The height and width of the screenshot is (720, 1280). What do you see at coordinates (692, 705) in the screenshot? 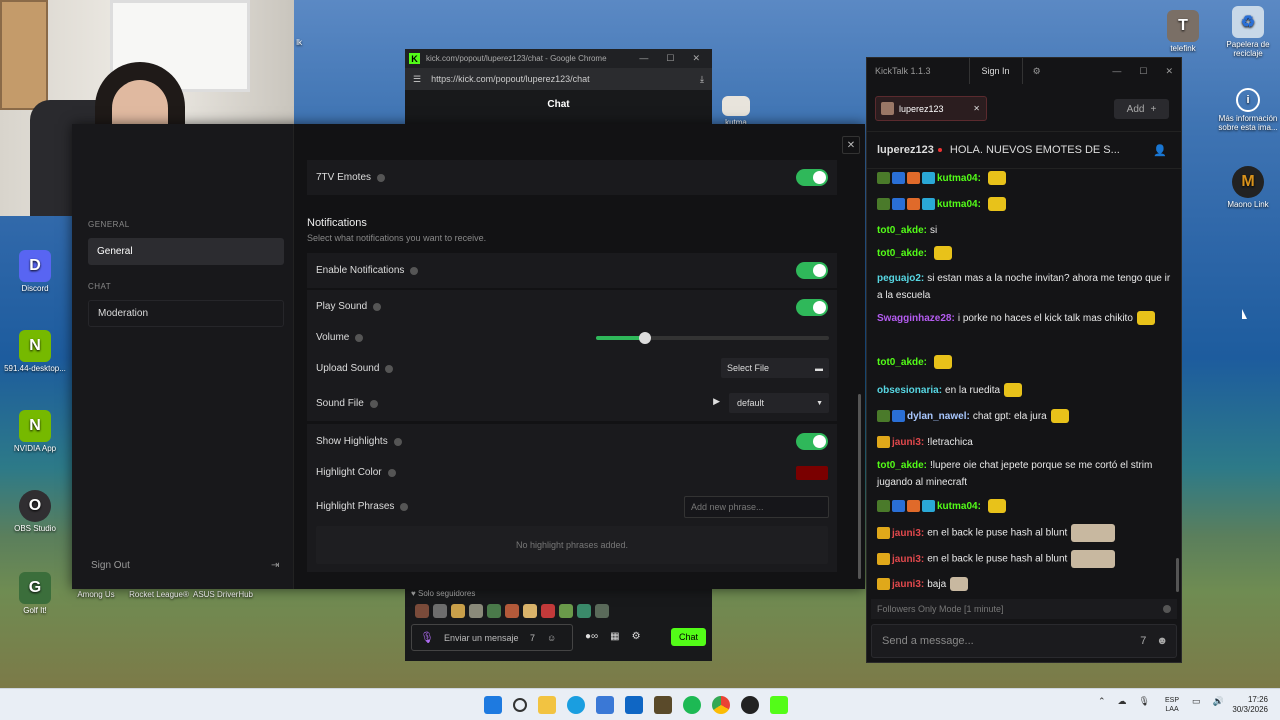
I see `spotify-icon` at bounding box center [692, 705].